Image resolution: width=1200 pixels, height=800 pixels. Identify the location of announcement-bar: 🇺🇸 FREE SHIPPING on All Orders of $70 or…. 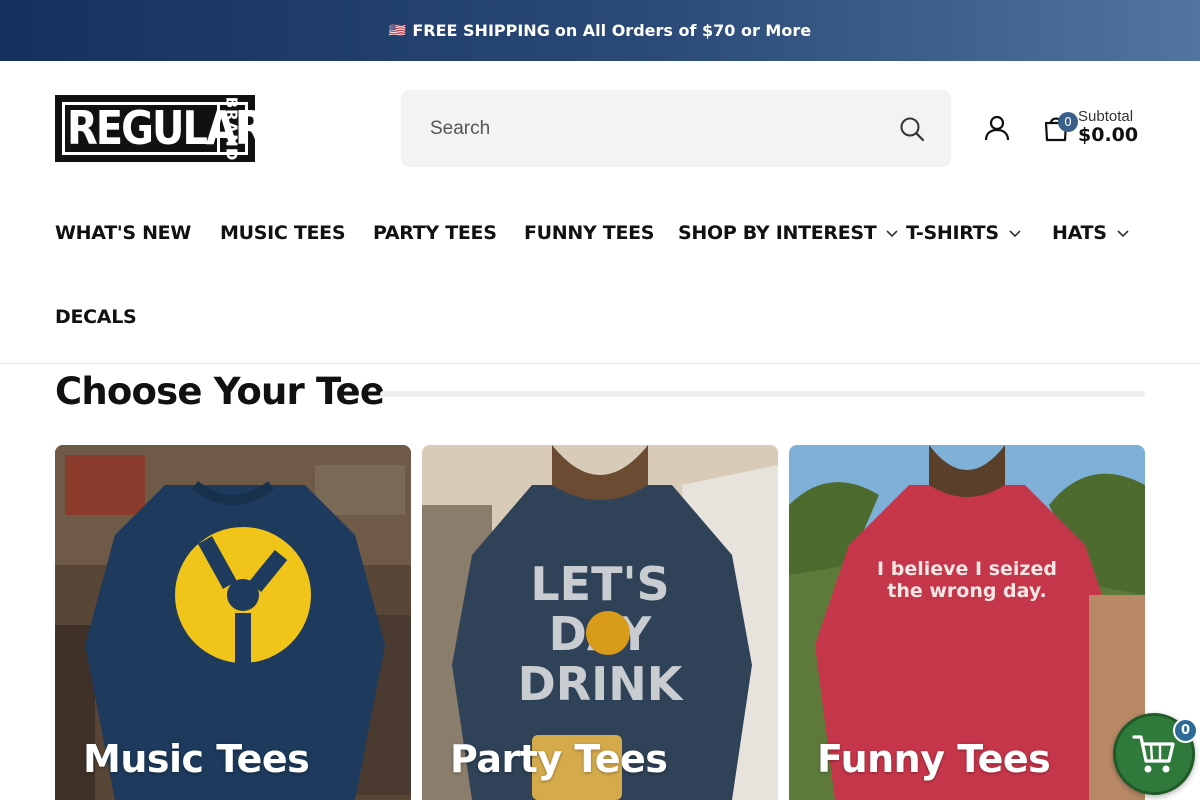
(600, 30).